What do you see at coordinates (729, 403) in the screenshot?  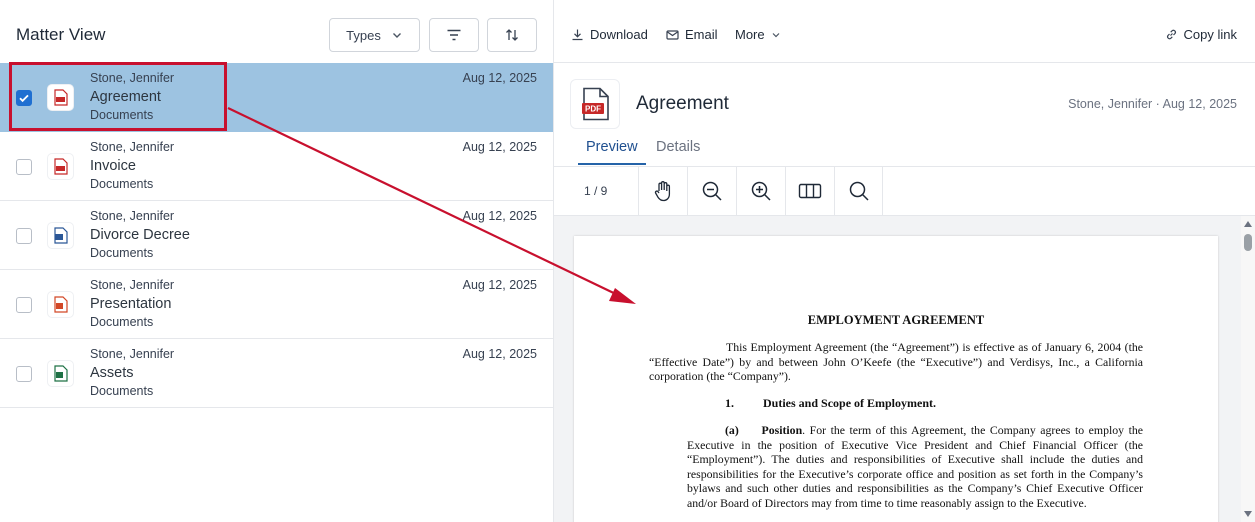 I see `section-number: 1.` at bounding box center [729, 403].